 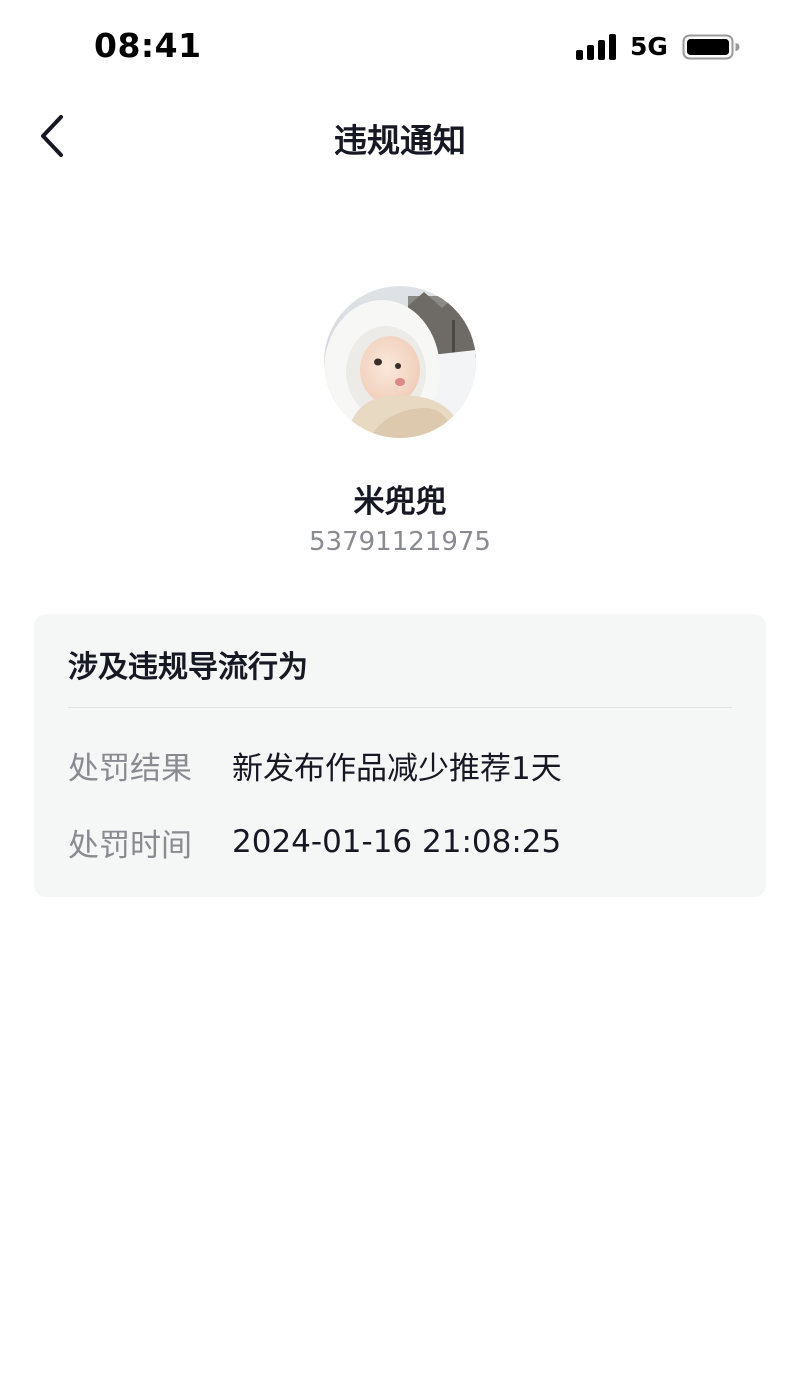 I want to click on violation-title: 涉及违规导流行为, so click(x=188, y=667).